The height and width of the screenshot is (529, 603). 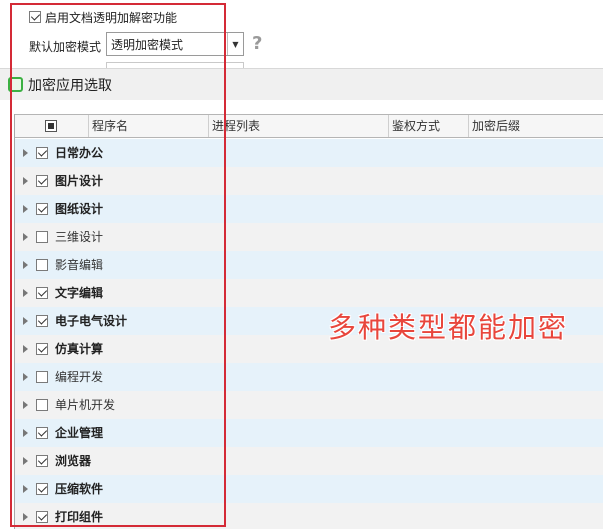 What do you see at coordinates (147, 44) in the screenshot?
I see `default-mode-value: 透明加密模式` at bounding box center [147, 44].